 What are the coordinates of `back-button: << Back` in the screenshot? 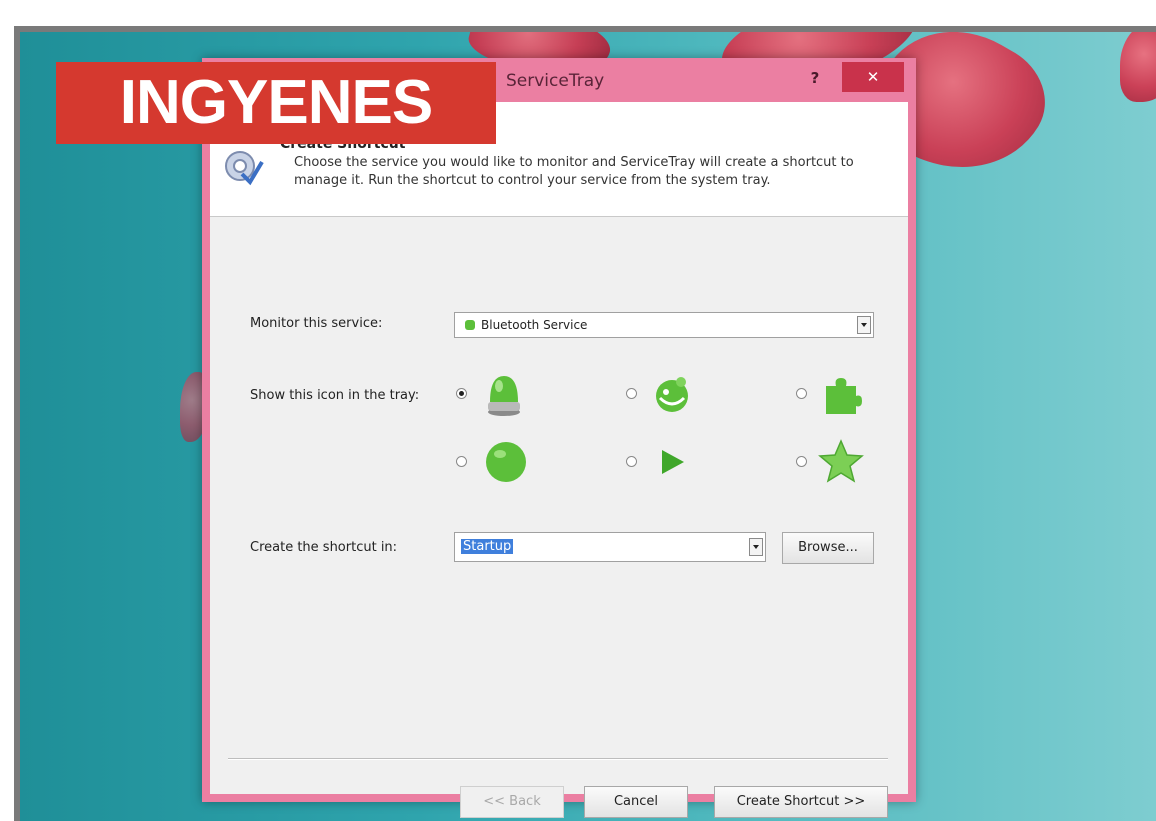 It's located at (512, 802).